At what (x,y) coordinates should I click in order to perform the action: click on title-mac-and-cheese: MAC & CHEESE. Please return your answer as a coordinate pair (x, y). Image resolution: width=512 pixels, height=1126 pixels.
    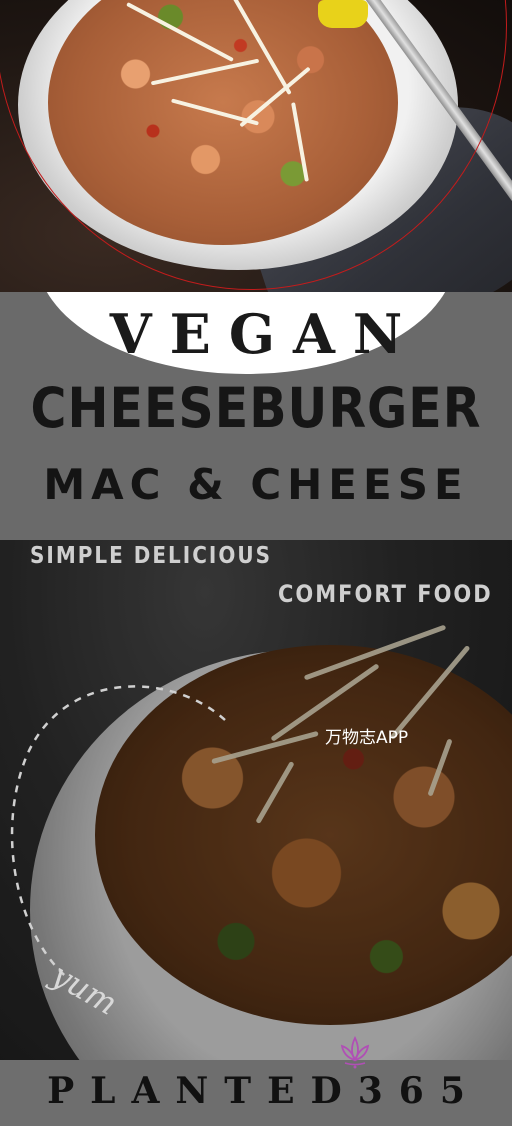
    Looking at the image, I should click on (256, 484).